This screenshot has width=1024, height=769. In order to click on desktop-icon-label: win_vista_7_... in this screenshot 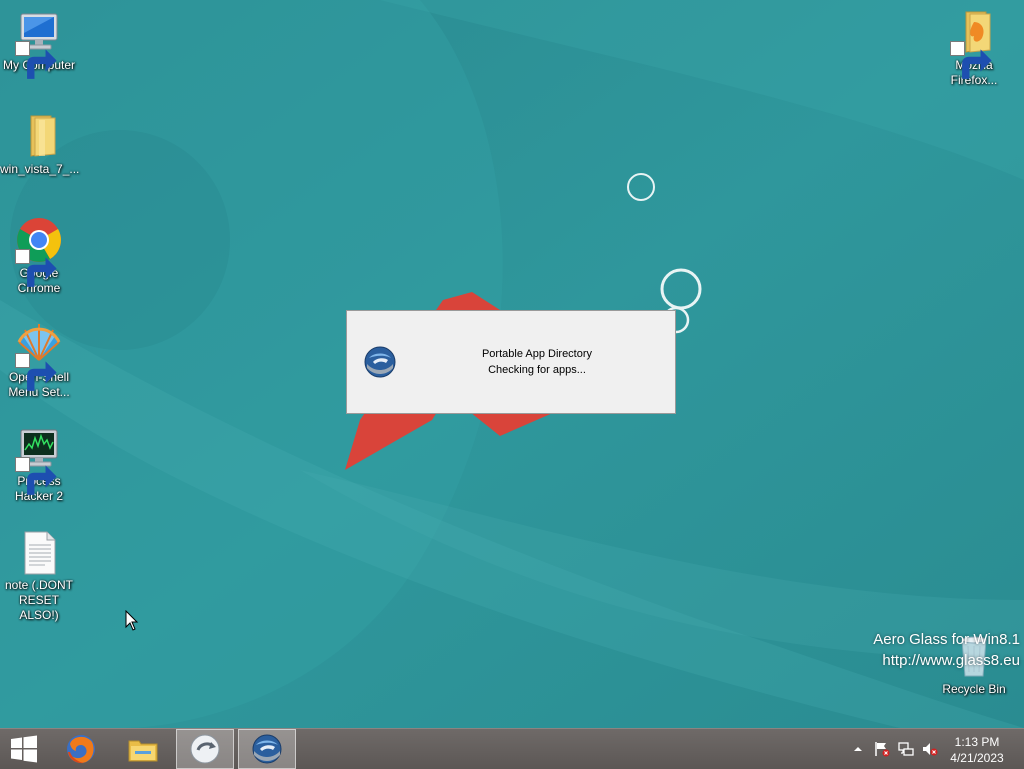, I will do `click(40, 169)`.